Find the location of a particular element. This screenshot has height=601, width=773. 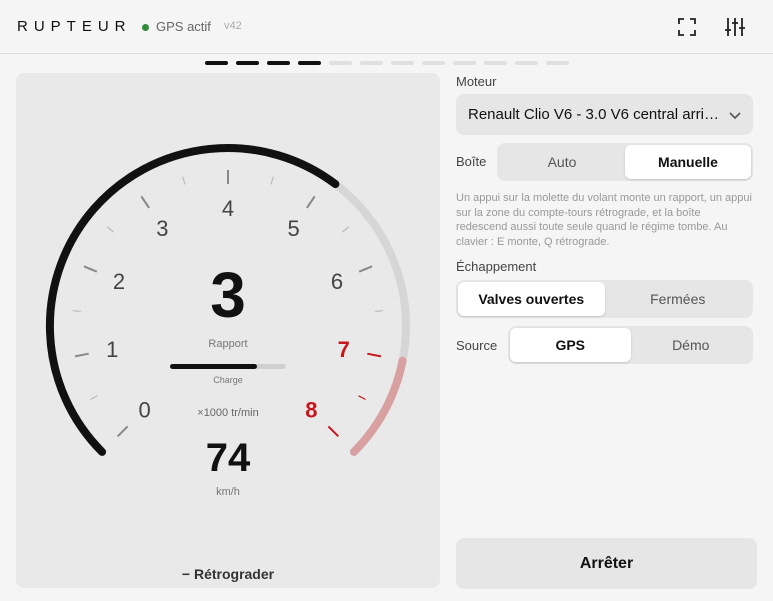

charge-label: Charge is located at coordinates (228, 380).